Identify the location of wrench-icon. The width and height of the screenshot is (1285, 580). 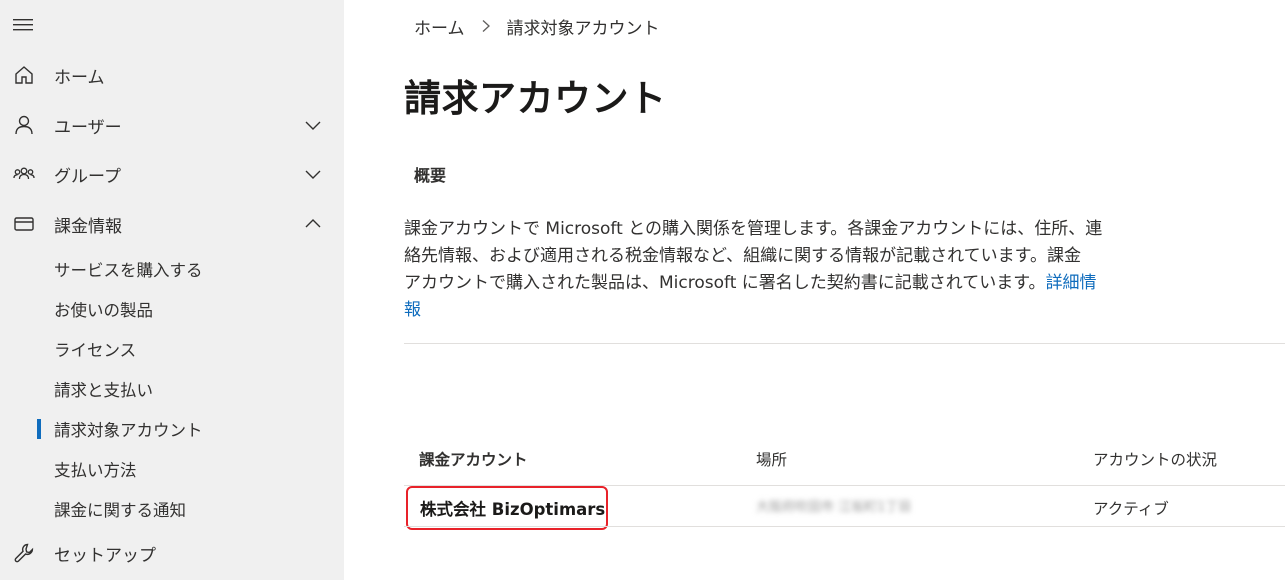
(24, 553).